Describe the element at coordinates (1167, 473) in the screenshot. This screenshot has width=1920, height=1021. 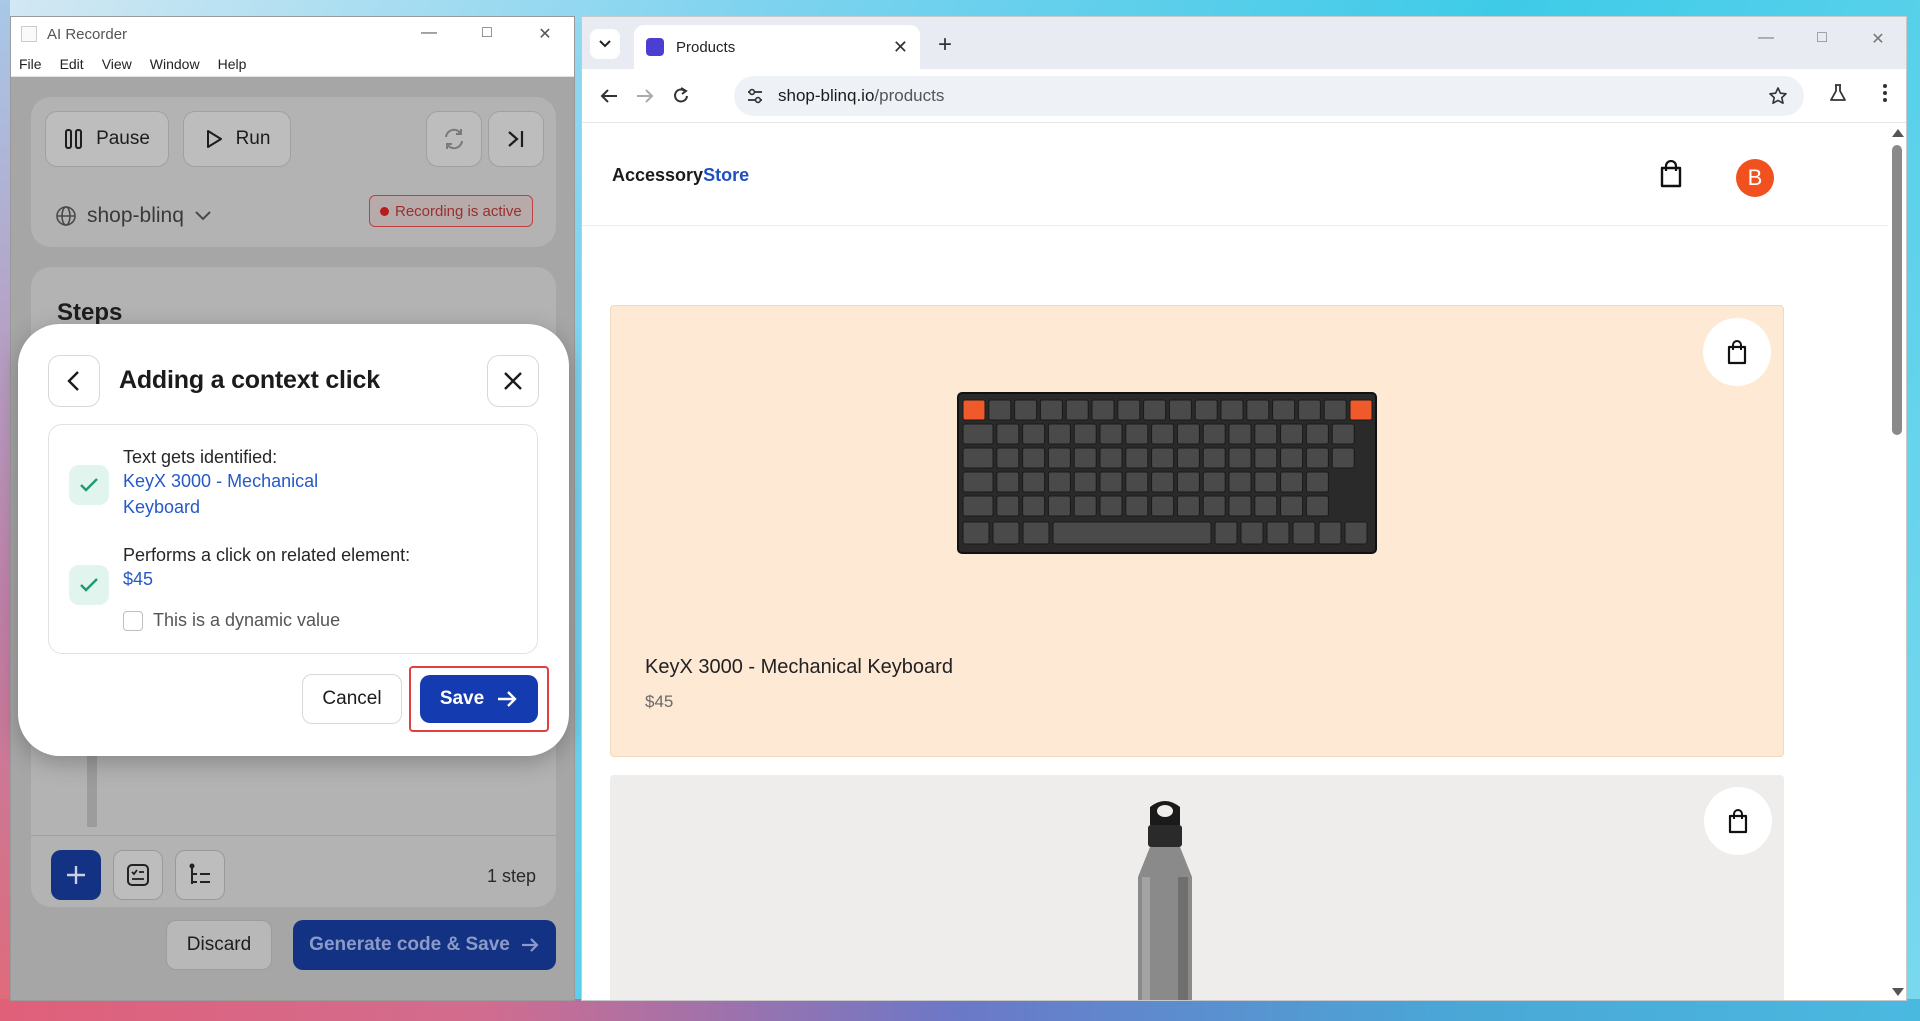
I see `keyboard-image` at that location.